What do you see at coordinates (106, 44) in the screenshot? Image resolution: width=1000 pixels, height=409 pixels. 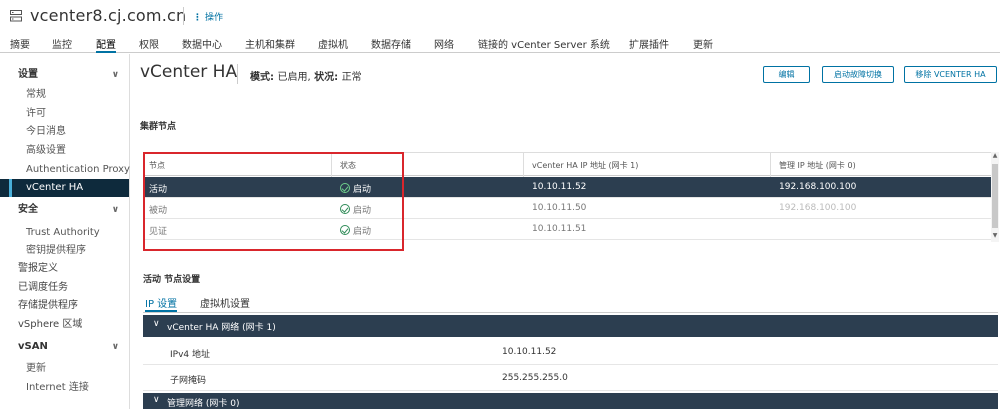 I see `tab-configure: 配置` at bounding box center [106, 44].